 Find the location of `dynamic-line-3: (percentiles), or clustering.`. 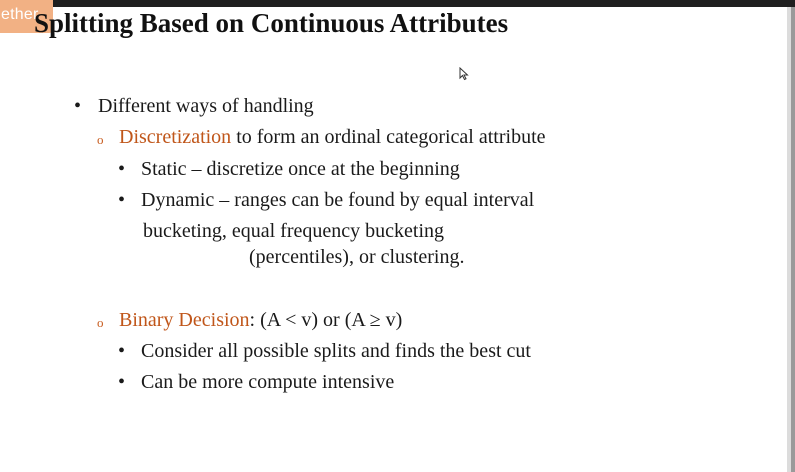

dynamic-line-3: (percentiles), or clustering. is located at coordinates (357, 257).